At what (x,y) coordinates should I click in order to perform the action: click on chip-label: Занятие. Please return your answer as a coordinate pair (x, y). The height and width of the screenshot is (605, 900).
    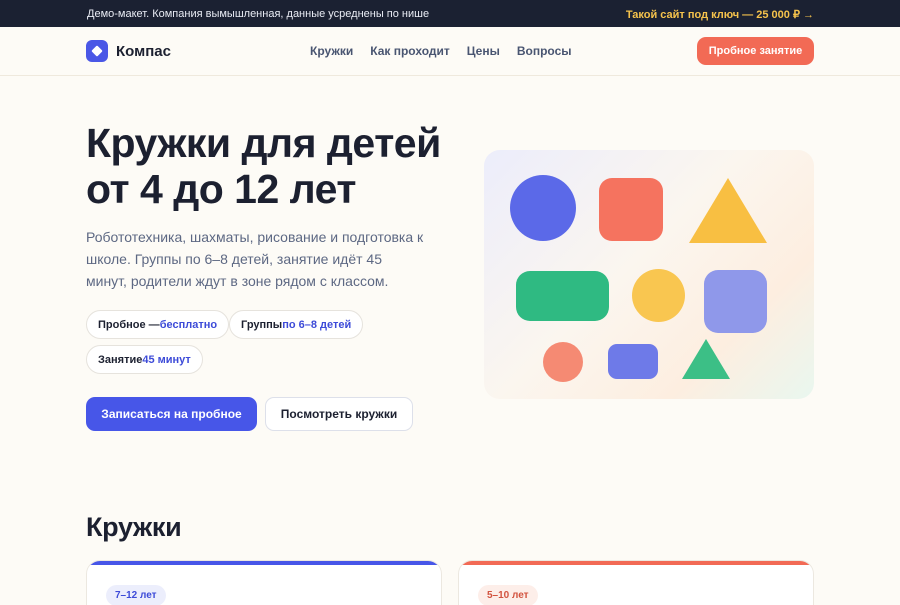
    Looking at the image, I should click on (120, 359).